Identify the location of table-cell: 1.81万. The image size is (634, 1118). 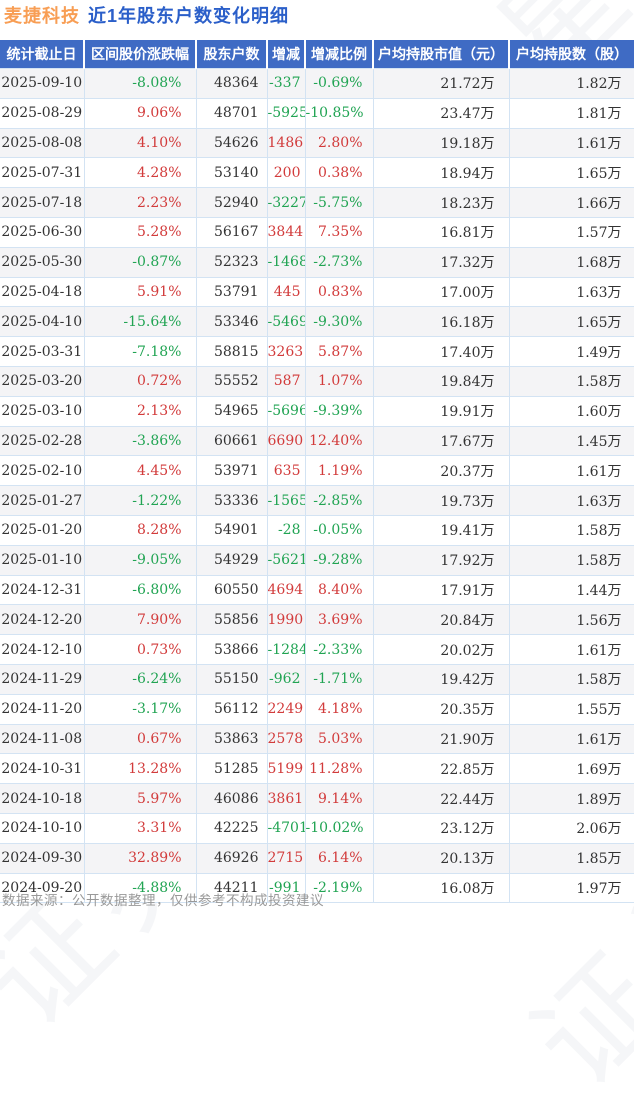
(571, 113).